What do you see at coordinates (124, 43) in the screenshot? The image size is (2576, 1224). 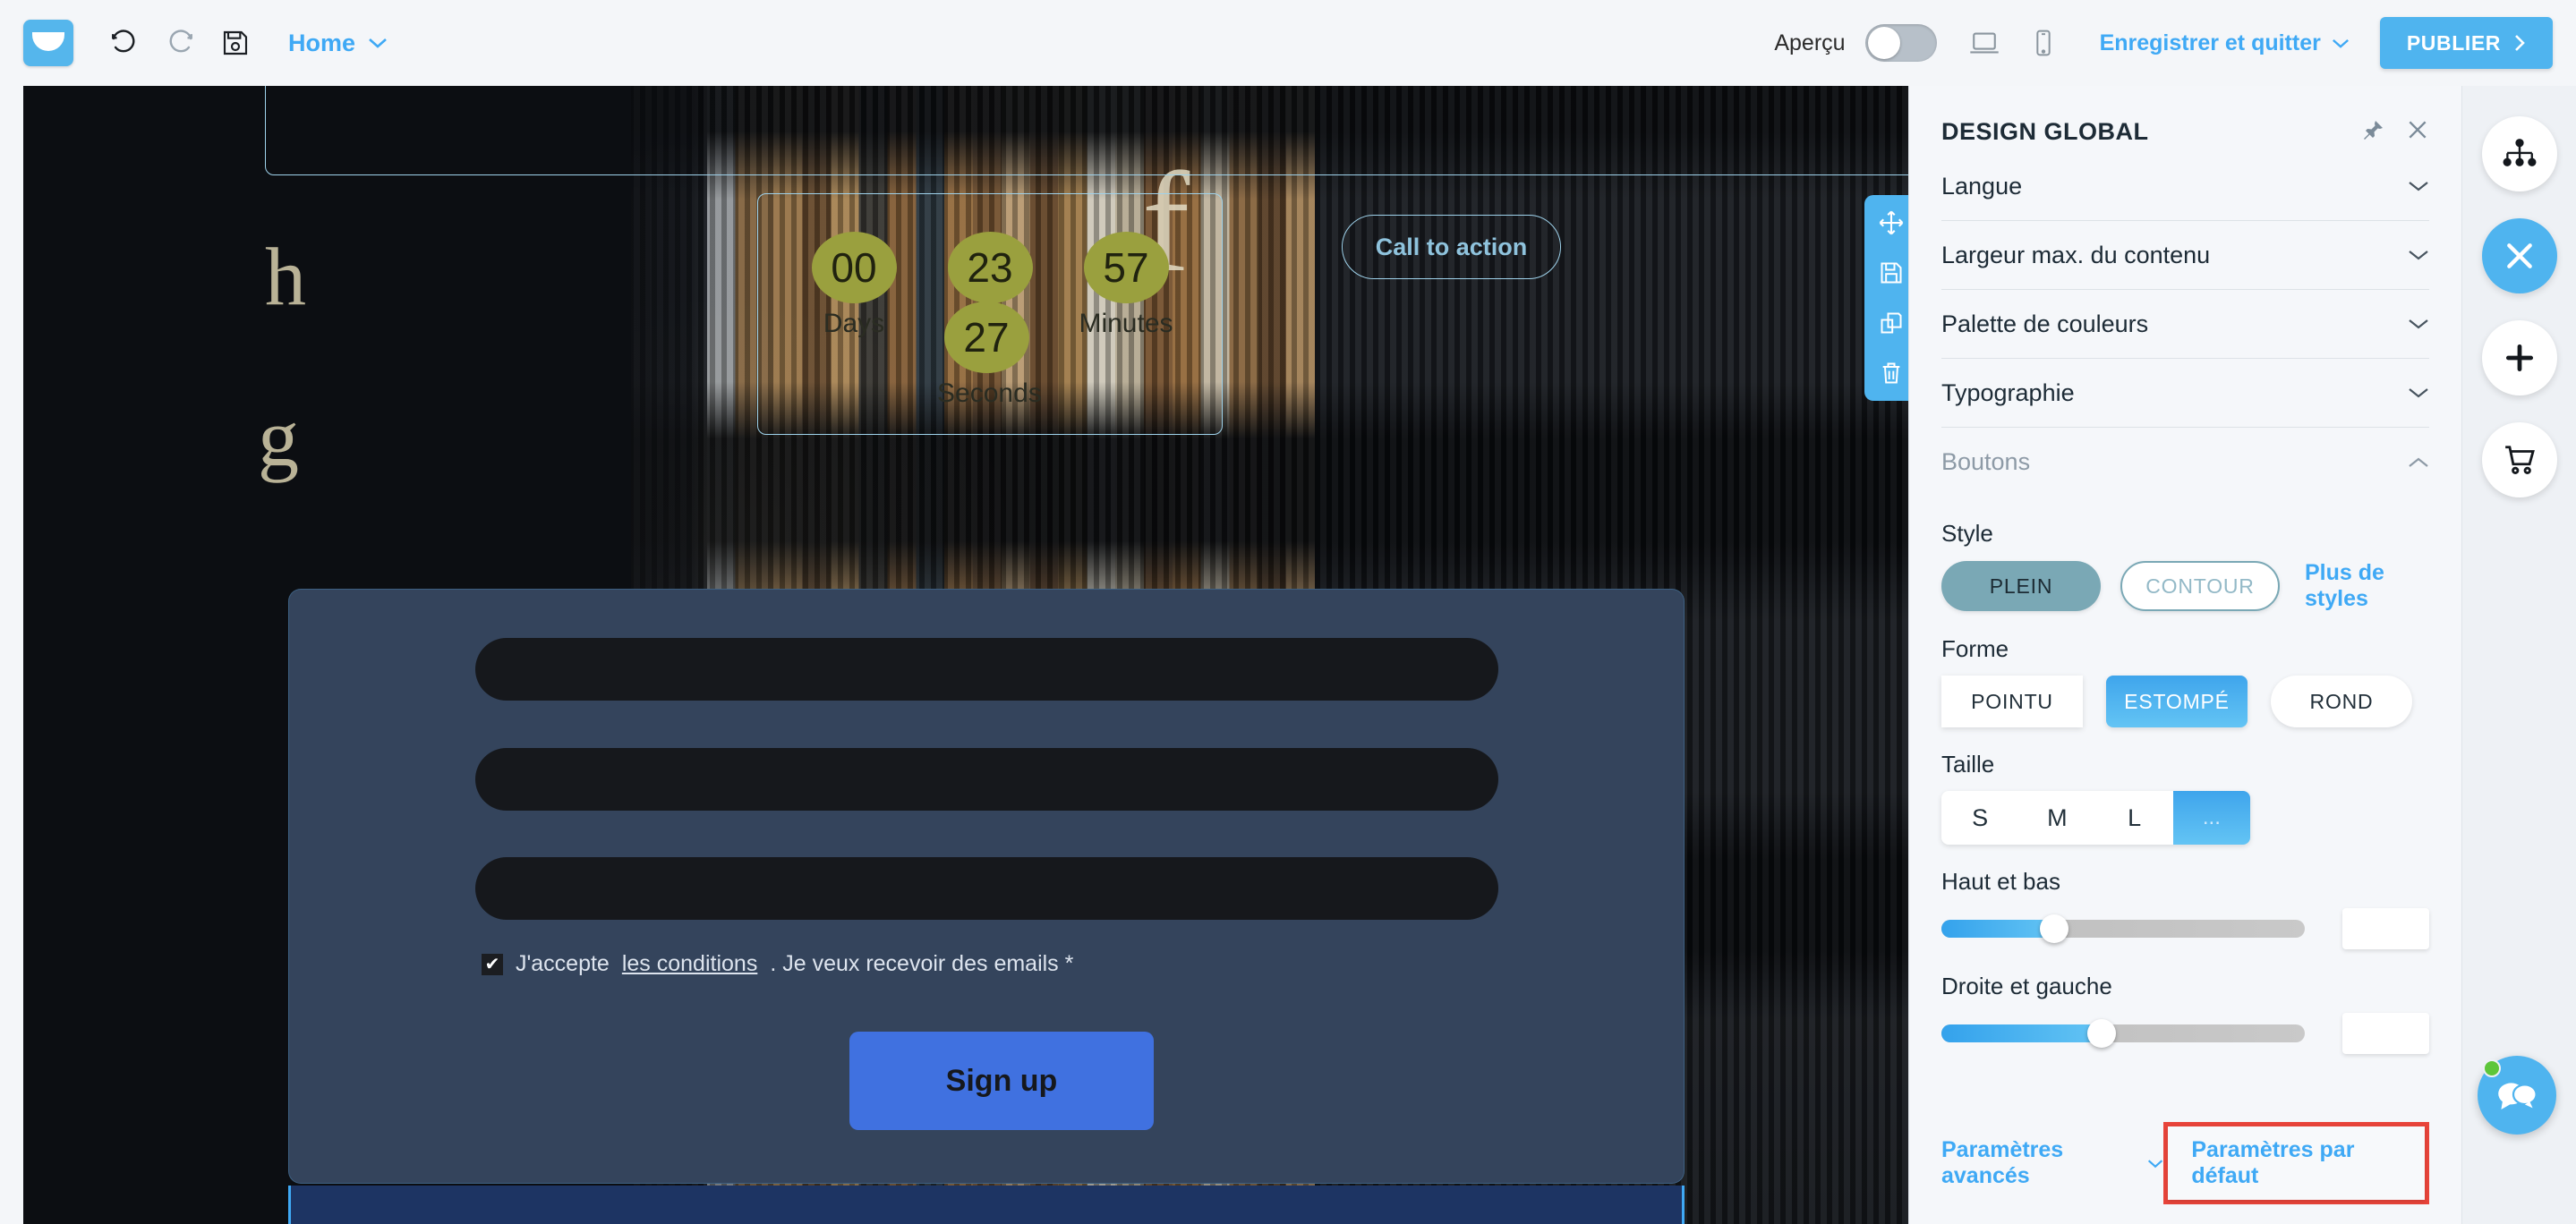 I see `undo-button` at bounding box center [124, 43].